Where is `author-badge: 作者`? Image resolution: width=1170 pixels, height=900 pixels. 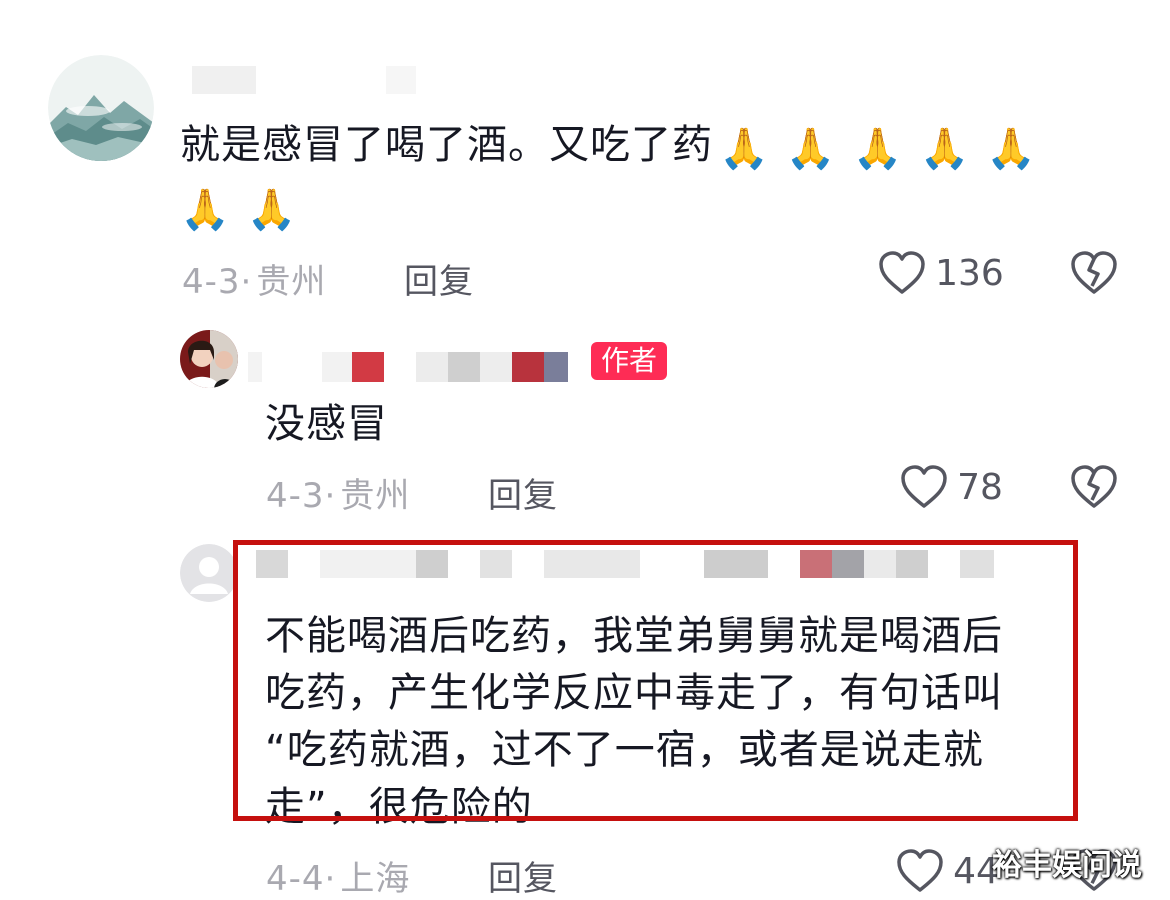 author-badge: 作者 is located at coordinates (629, 361).